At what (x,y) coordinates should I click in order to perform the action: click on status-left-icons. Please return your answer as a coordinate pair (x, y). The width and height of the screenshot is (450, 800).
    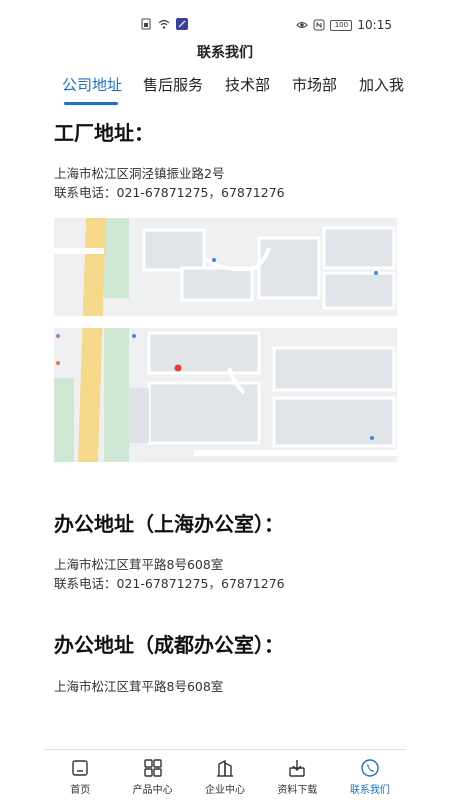
    Looking at the image, I should click on (164, 24).